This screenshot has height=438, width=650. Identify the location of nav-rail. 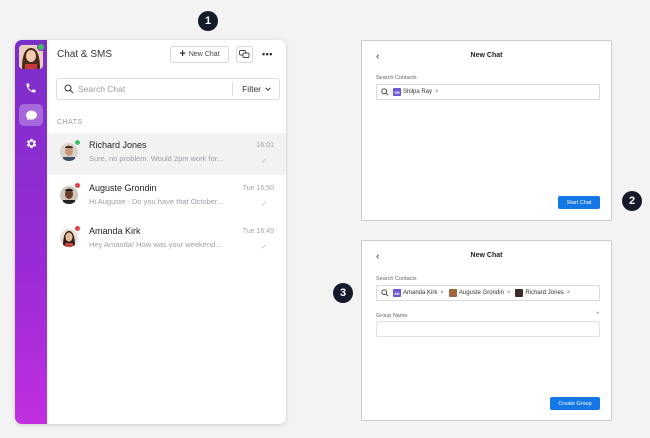
(31, 232).